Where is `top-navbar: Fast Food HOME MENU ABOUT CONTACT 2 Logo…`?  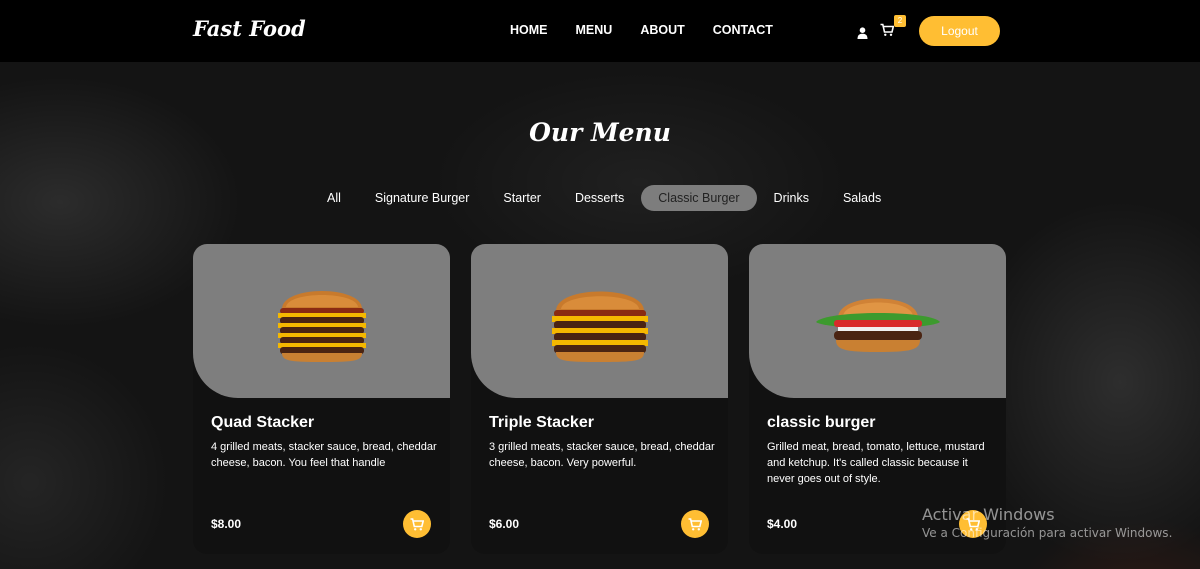
top-navbar: Fast Food HOME MENU ABOUT CONTACT 2 Logo… is located at coordinates (600, 31).